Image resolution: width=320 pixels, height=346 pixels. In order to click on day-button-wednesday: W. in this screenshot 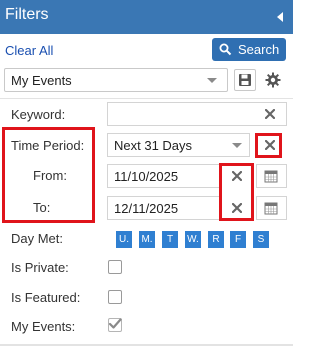, I will do `click(193, 239)`.